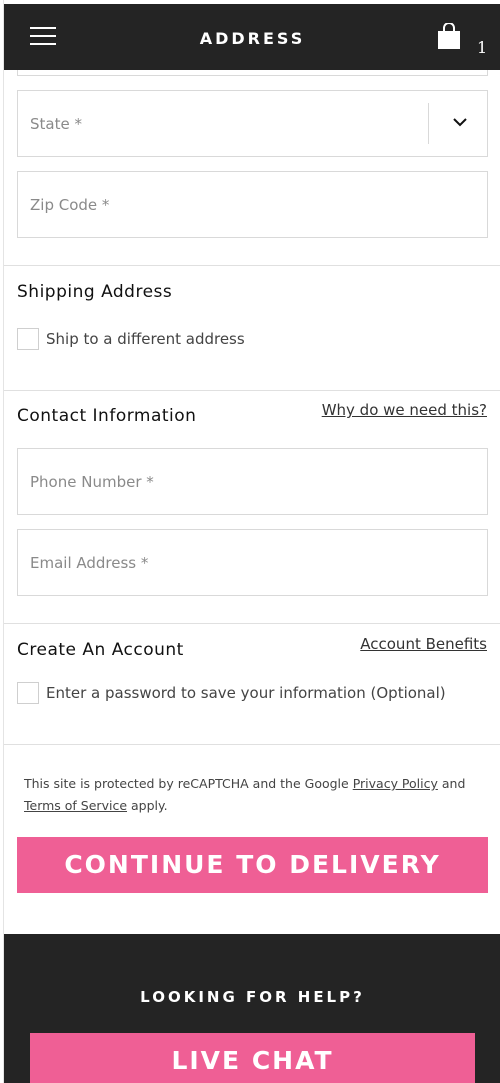  I want to click on terms-of-service-link: Terms of Service, so click(75, 805).